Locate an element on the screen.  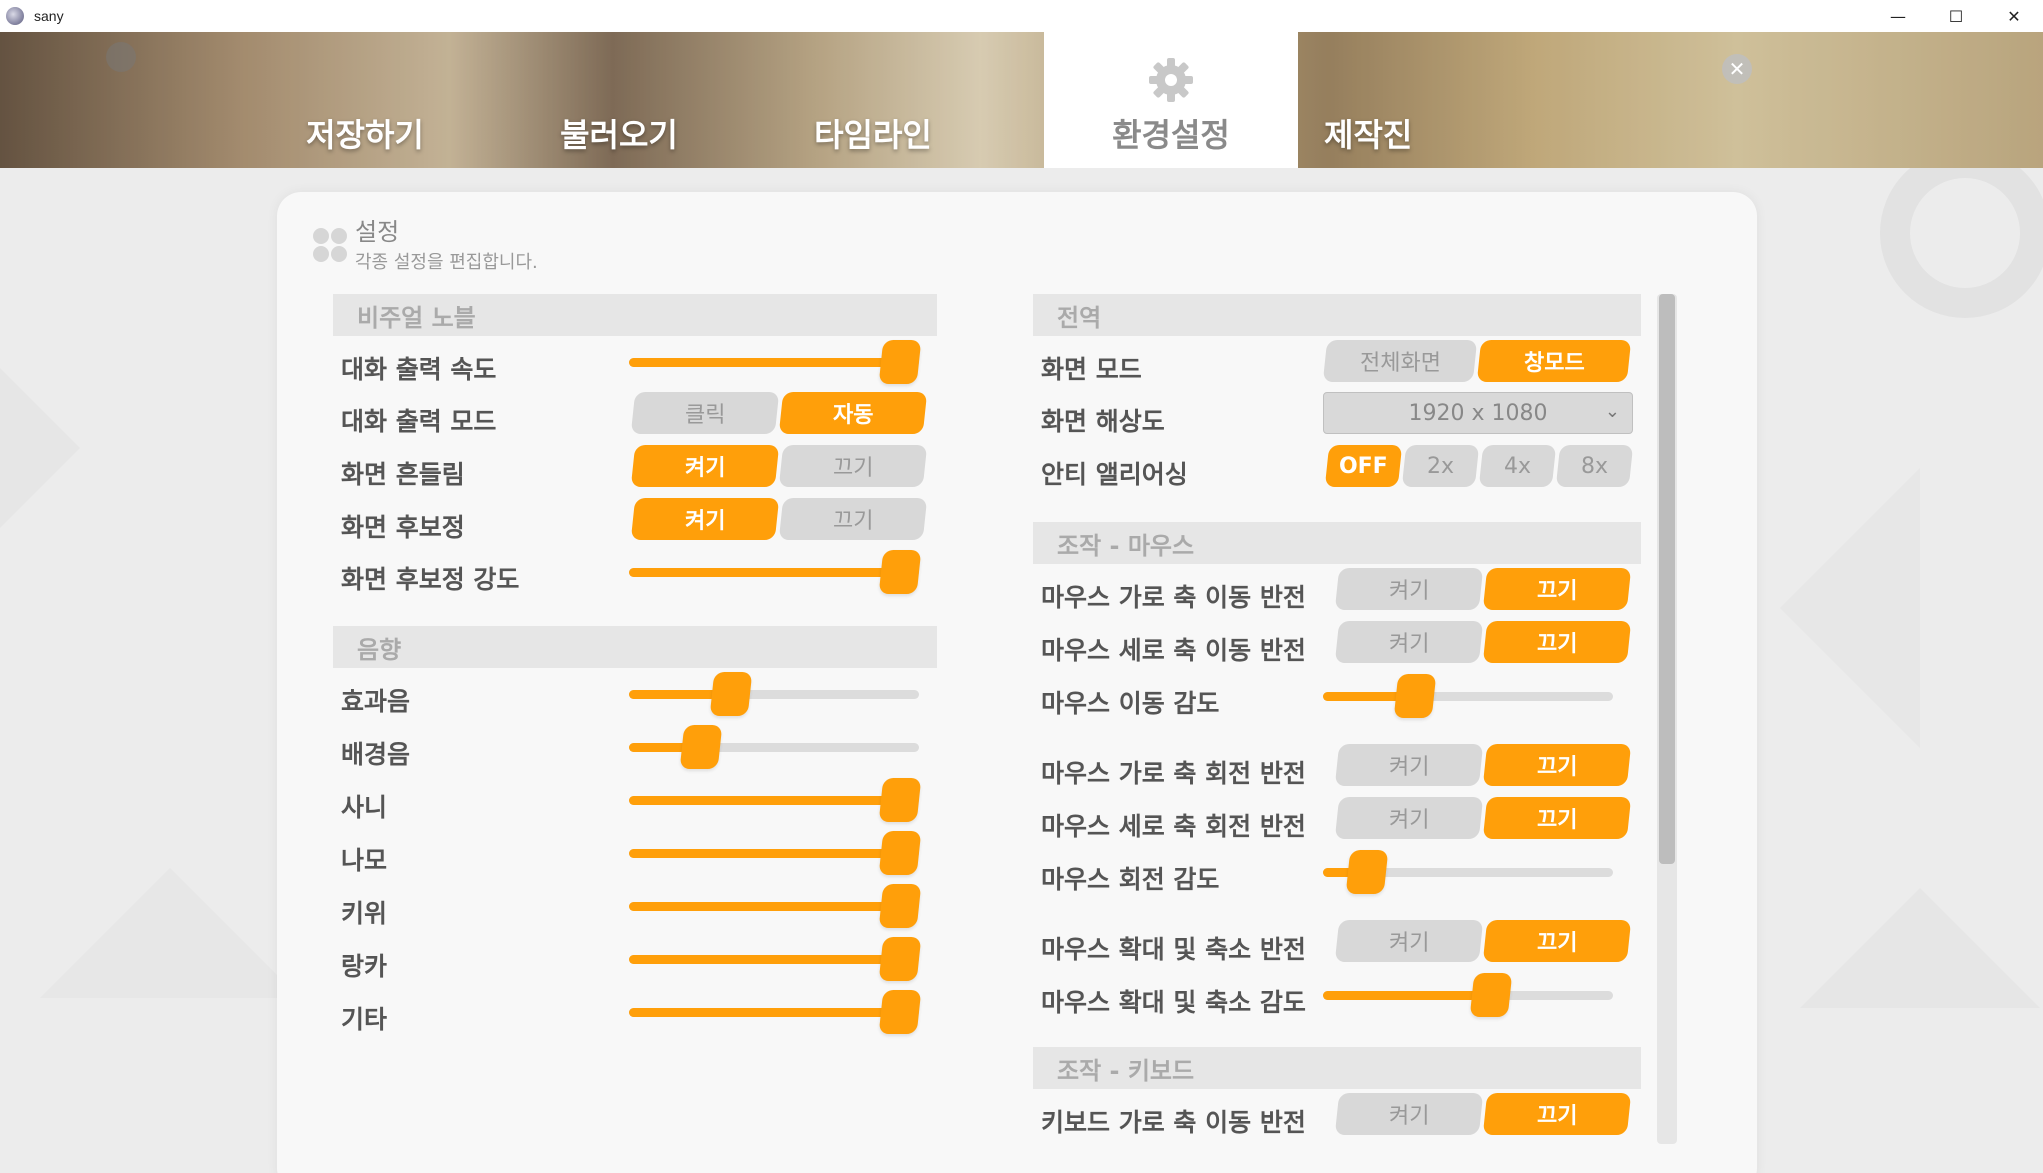
setting-label: 사니 is located at coordinates (364, 807).